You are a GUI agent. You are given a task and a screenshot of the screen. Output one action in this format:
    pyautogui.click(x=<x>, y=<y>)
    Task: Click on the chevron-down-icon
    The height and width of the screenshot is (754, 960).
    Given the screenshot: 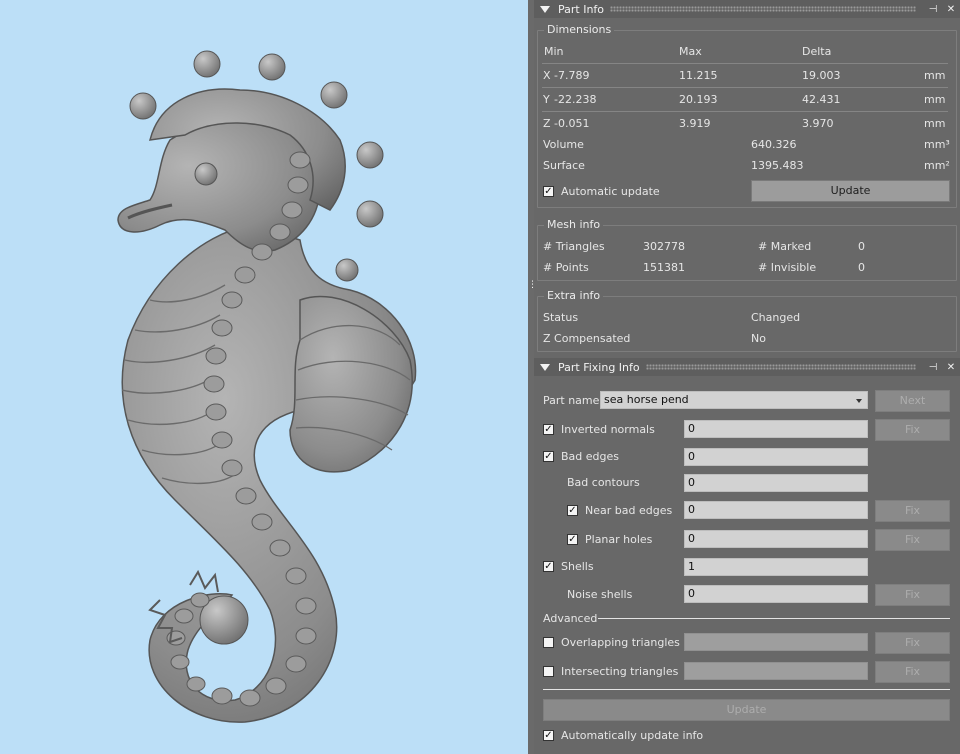 What is the action you would take?
    pyautogui.click(x=859, y=401)
    